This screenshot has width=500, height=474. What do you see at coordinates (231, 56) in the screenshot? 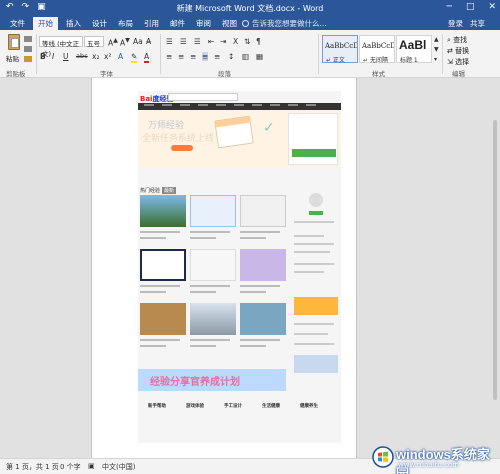
I see `line-spacing-icon: ↕` at bounding box center [231, 56].